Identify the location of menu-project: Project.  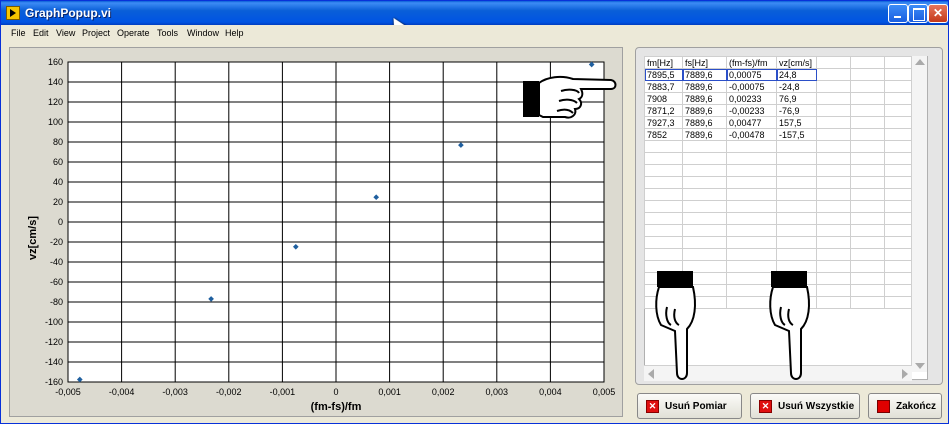
(96, 33).